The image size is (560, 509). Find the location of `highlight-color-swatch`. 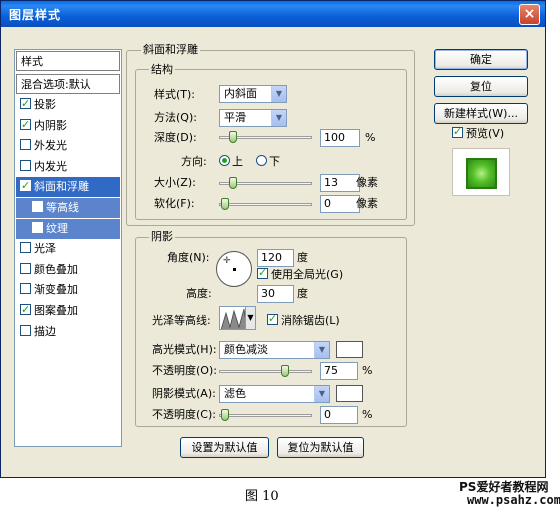

highlight-color-swatch is located at coordinates (349, 349).